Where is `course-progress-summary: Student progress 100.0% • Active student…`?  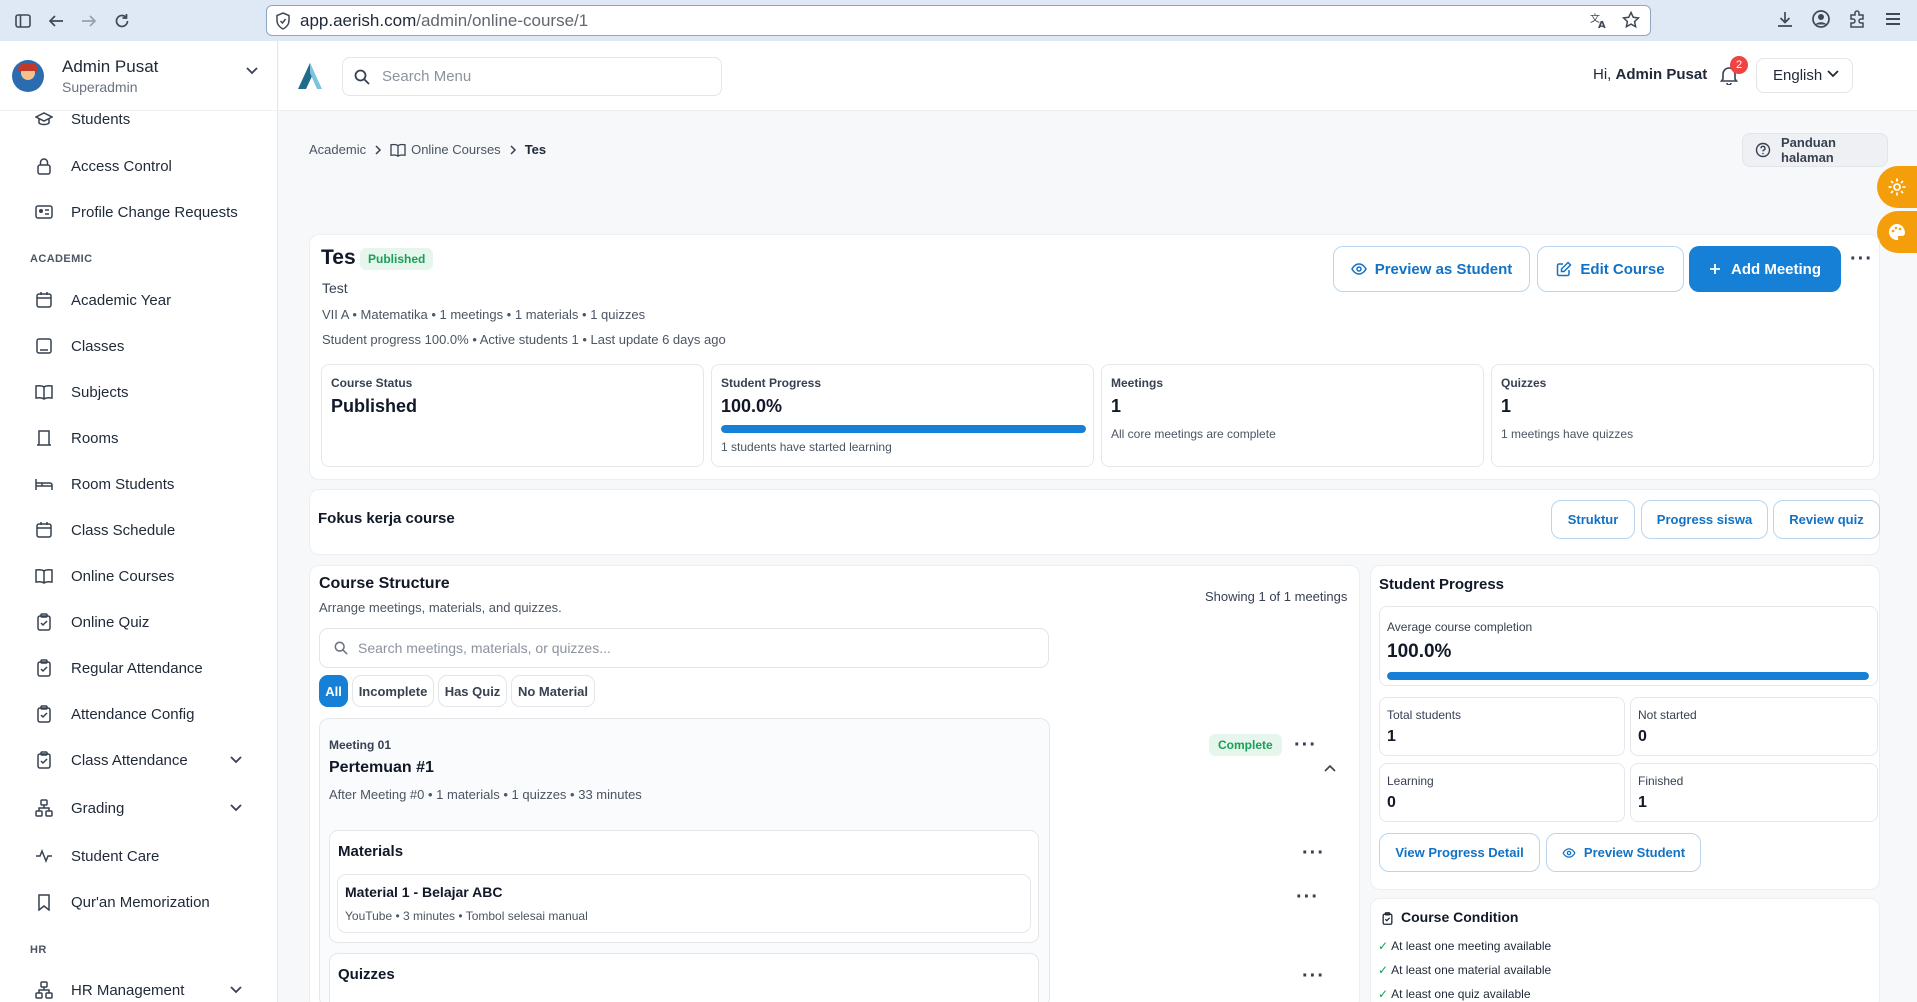
course-progress-summary: Student progress 100.0% • Active student… is located at coordinates (524, 339).